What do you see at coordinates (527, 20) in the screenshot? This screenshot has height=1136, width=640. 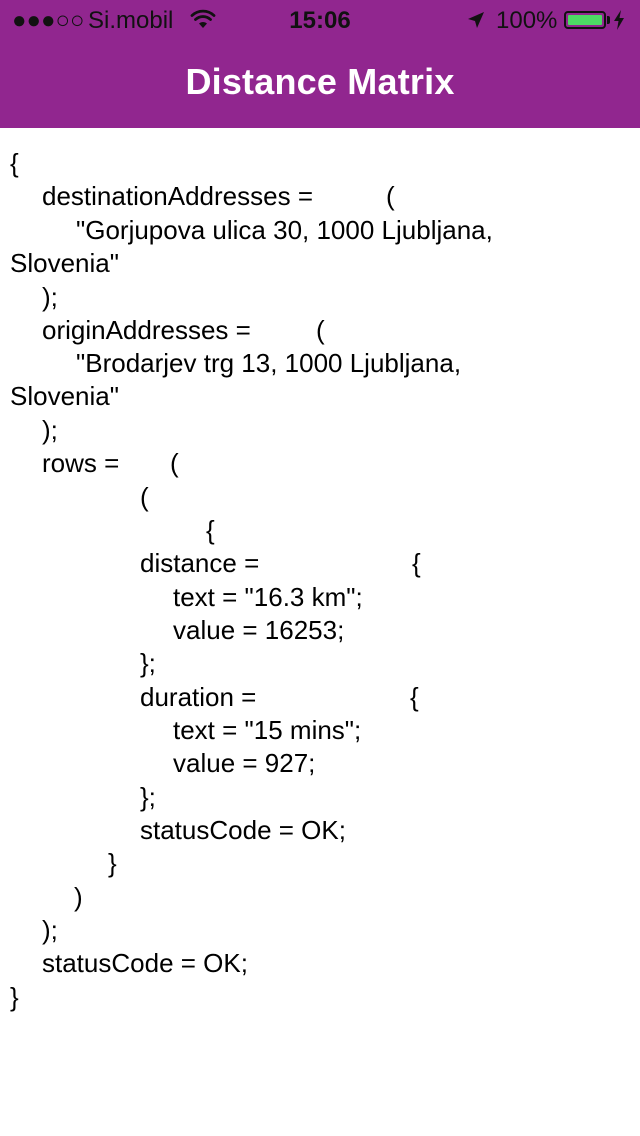 I see `battery-percentage: 100%` at bounding box center [527, 20].